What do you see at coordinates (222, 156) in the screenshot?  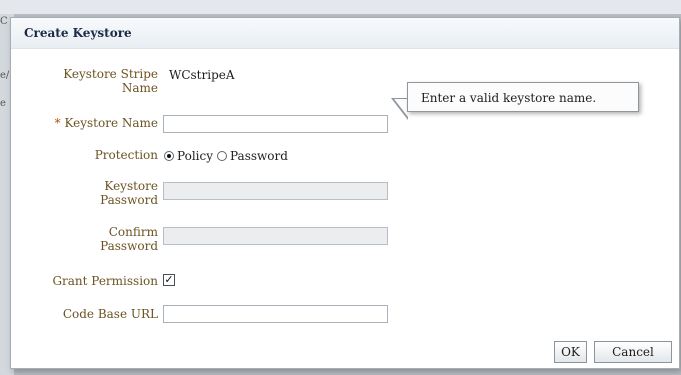 I see `protection-password-radio` at bounding box center [222, 156].